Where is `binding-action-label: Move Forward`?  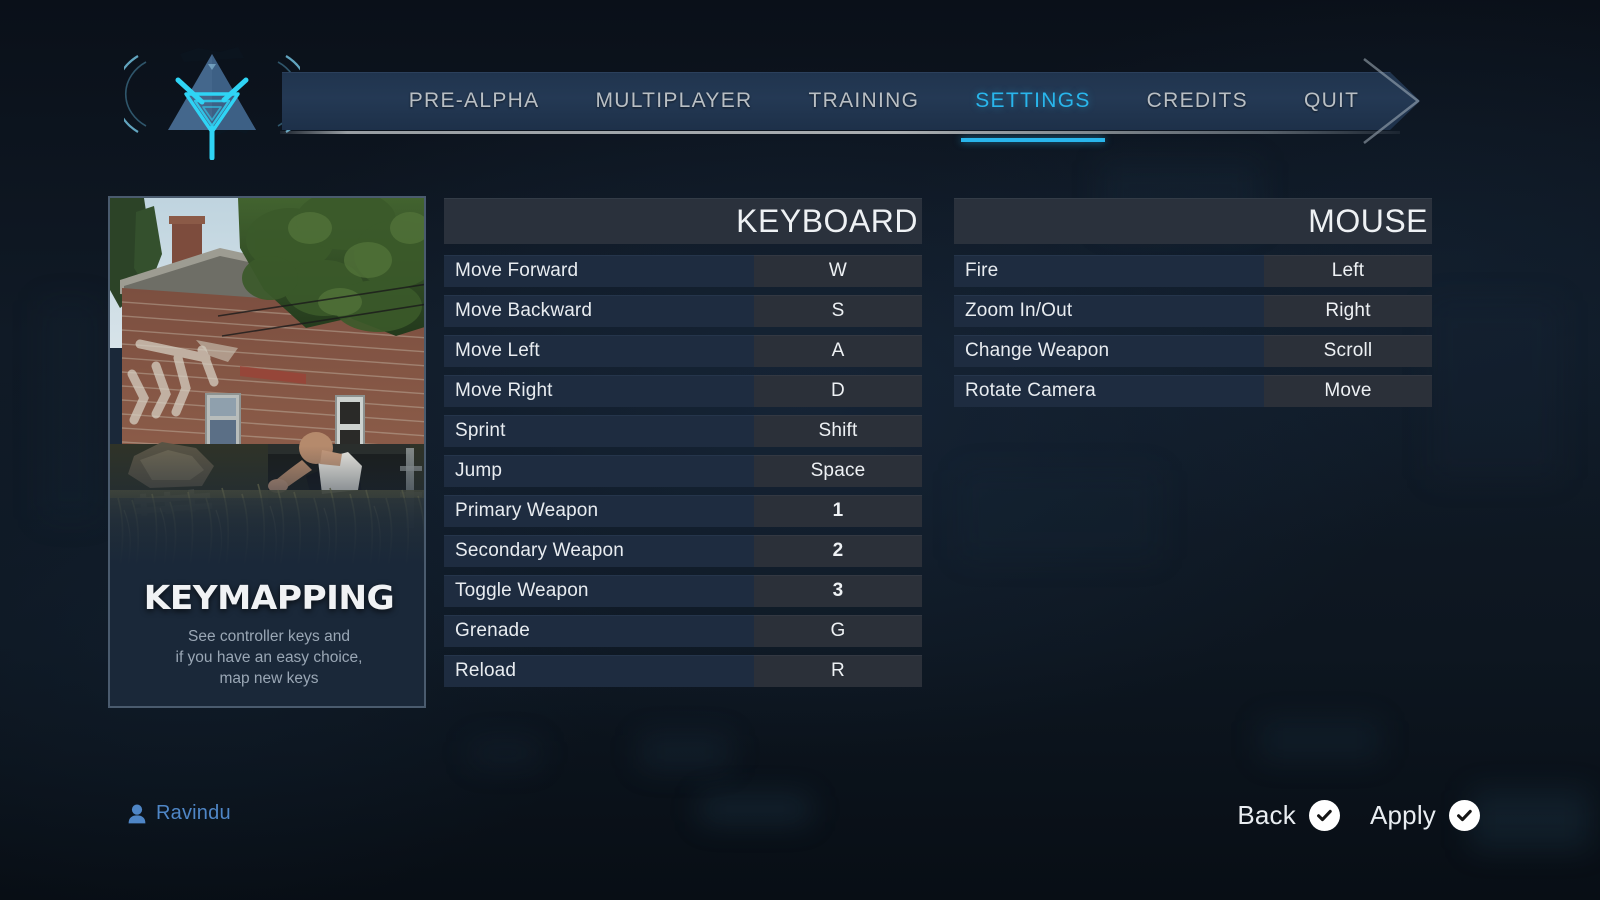
binding-action-label: Move Forward is located at coordinates (599, 271).